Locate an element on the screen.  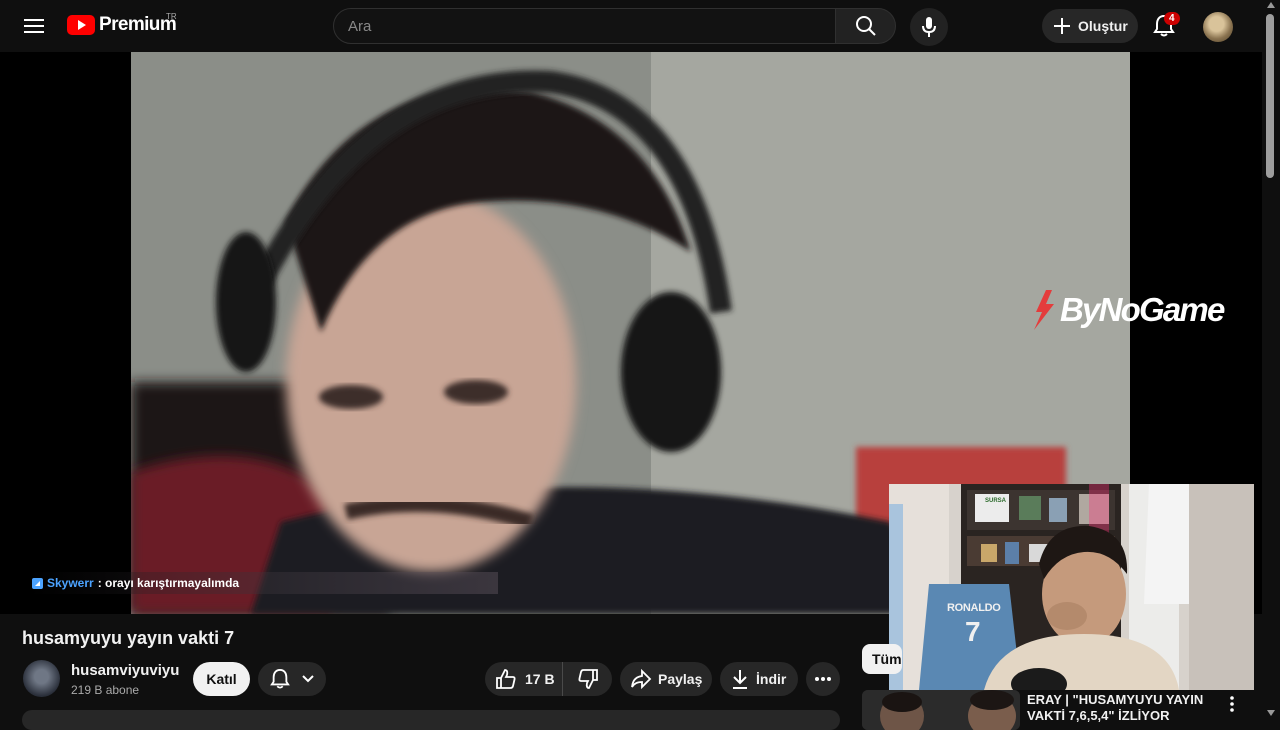
youtube-premium-logo: Premium is located at coordinates (122, 25).